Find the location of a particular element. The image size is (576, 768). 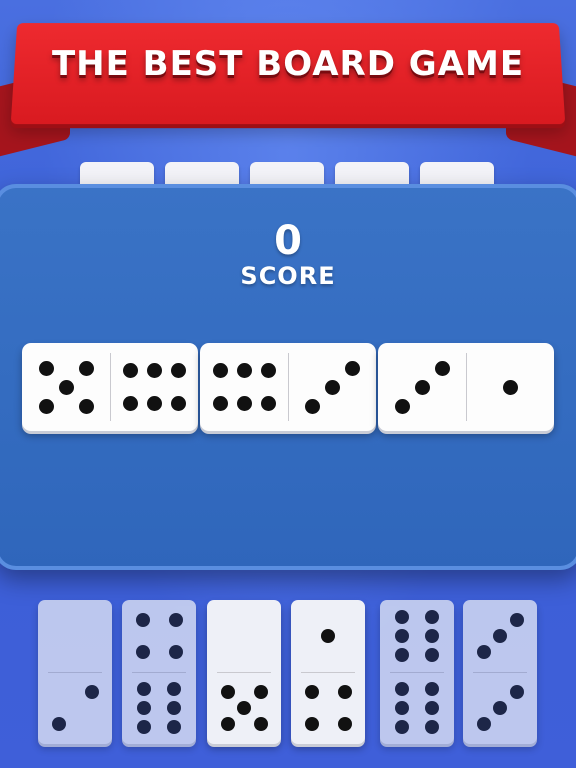

banner-title: THE BEST BOARD GAME is located at coordinates (288, 64).